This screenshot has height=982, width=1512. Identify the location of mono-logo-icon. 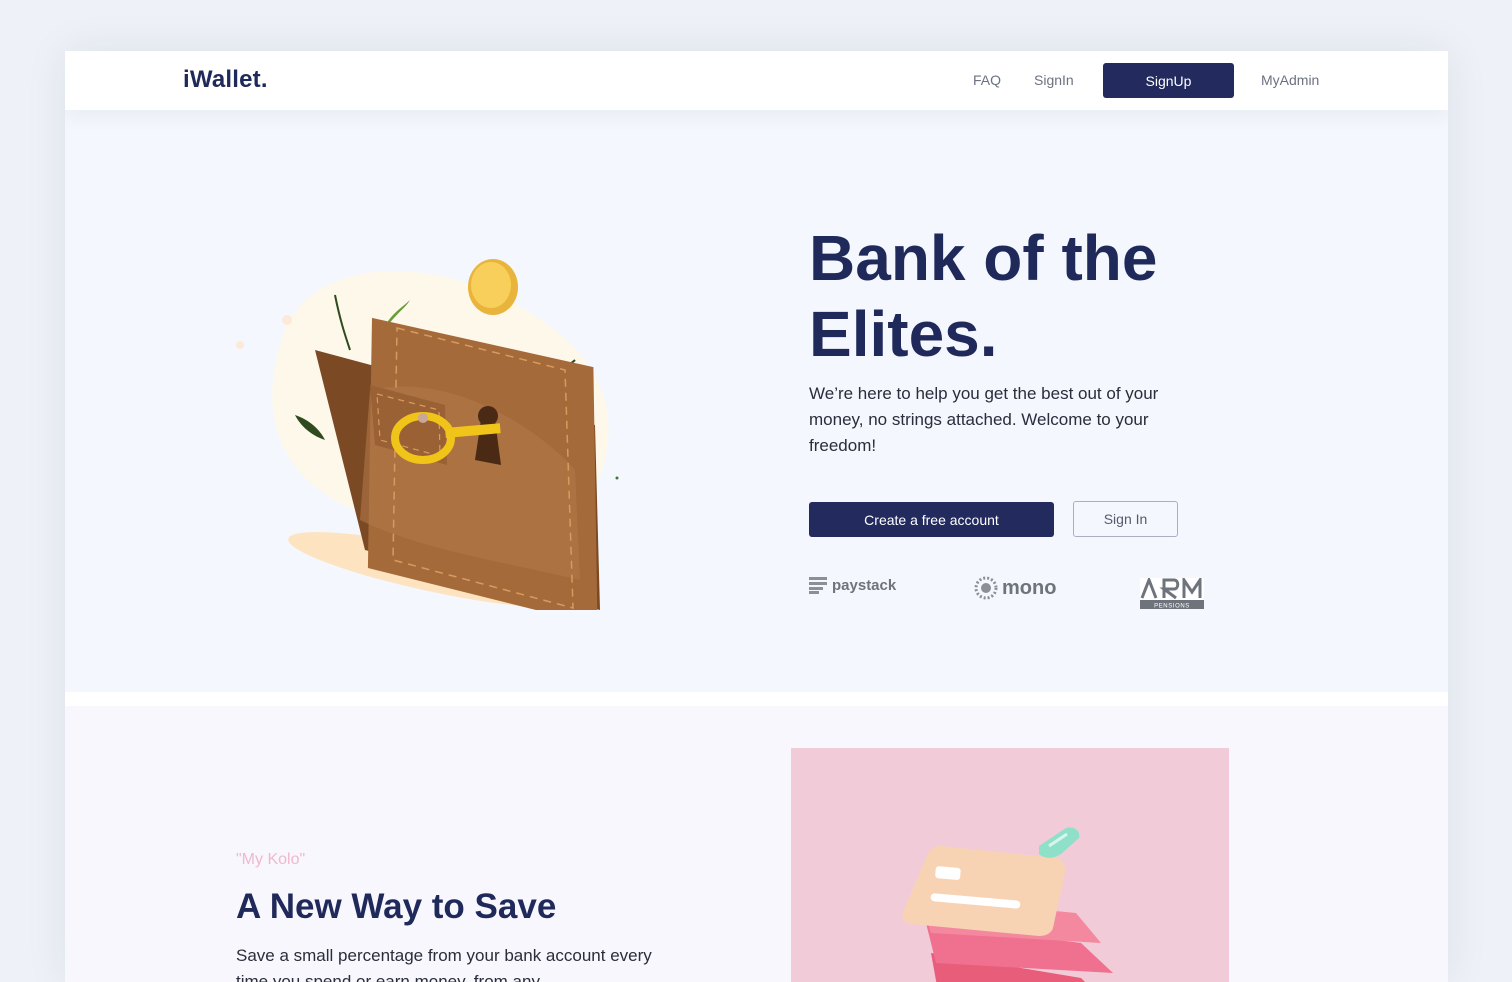
(986, 588).